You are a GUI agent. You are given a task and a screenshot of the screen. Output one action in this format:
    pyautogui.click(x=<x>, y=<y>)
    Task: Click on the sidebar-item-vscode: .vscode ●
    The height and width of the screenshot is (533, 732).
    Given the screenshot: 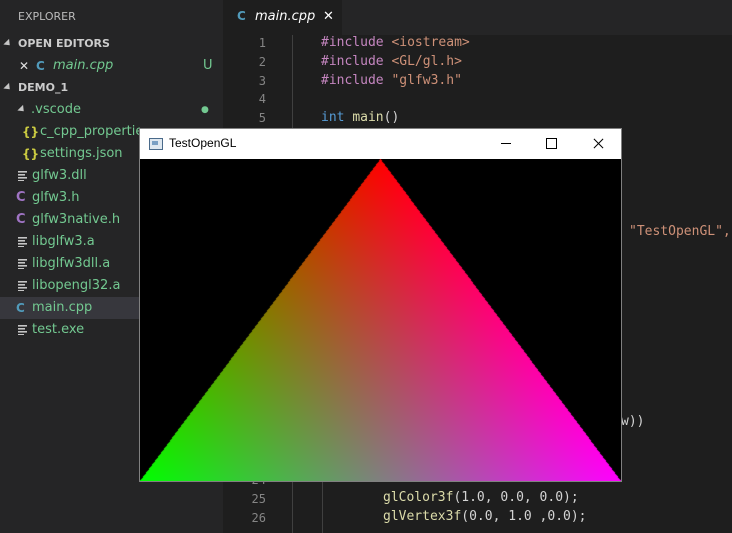 What is the action you would take?
    pyautogui.click(x=111, y=110)
    